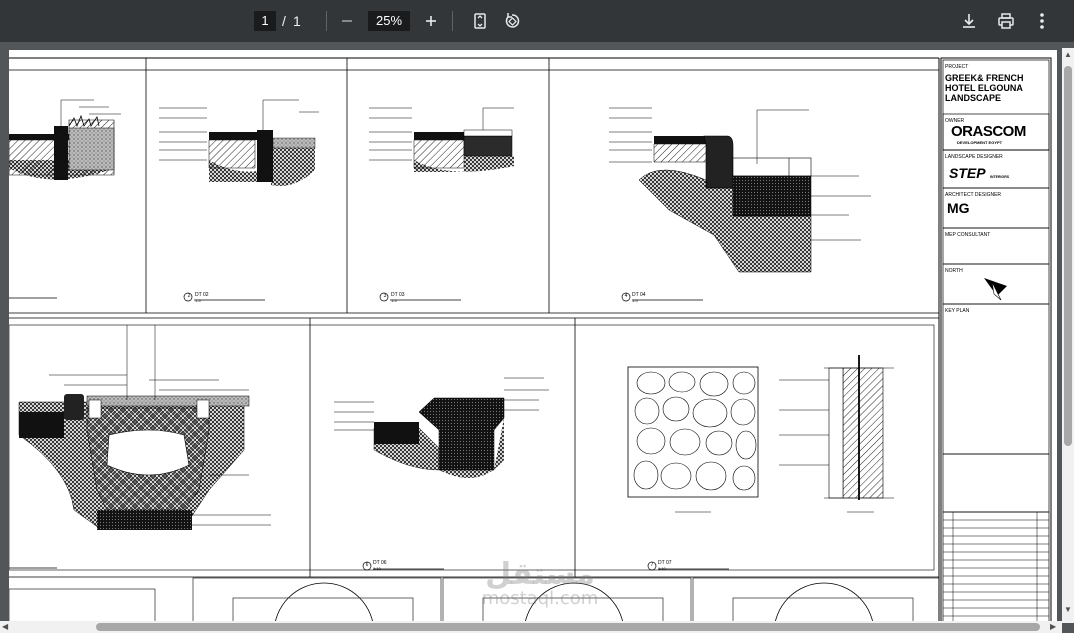 The image size is (1074, 633). I want to click on scroll-up-icon: ▲, so click(1068, 54).